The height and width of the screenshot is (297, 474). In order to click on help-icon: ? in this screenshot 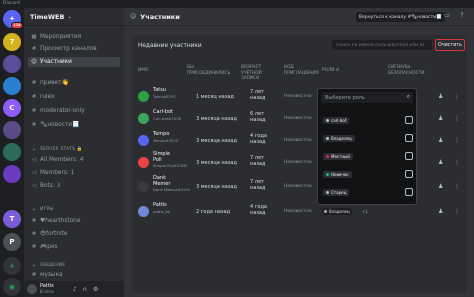, I will do `click(462, 17)`.